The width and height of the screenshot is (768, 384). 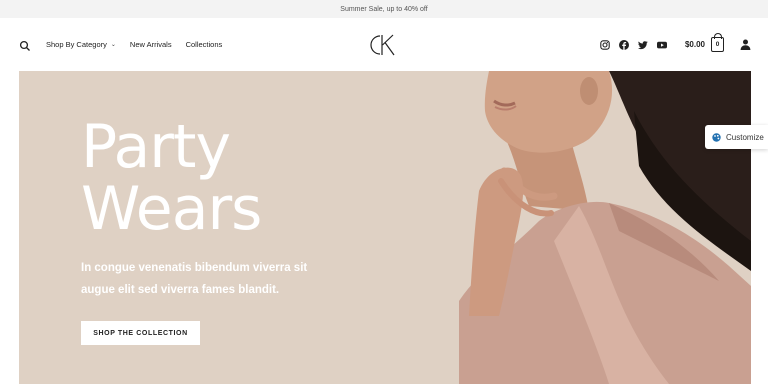 What do you see at coordinates (113, 45) in the screenshot?
I see `chevron-down-icon: ⌄` at bounding box center [113, 45].